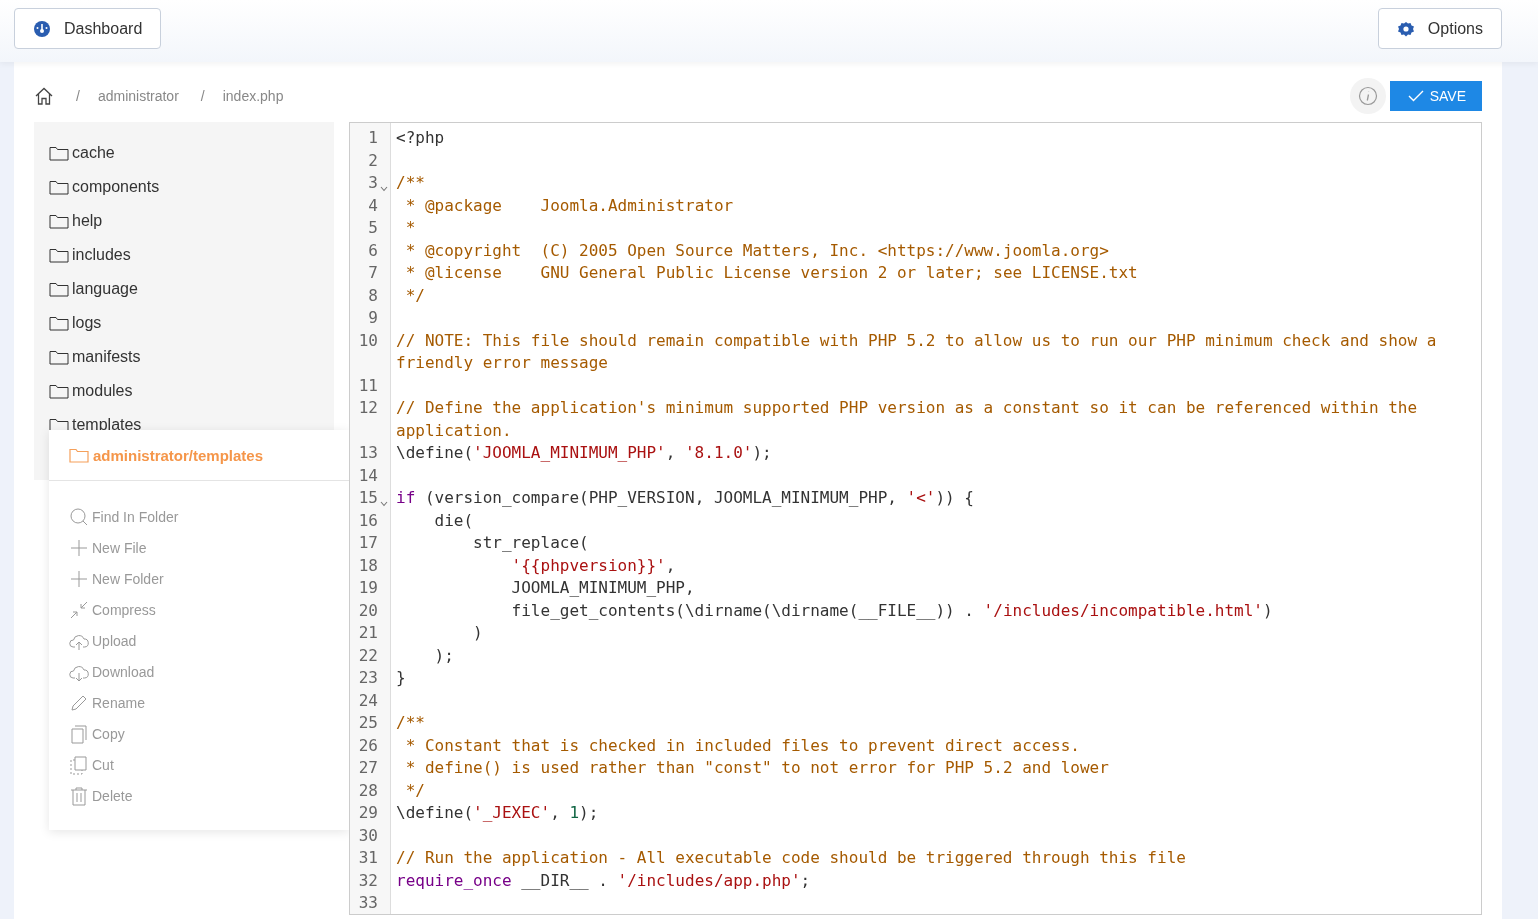  Describe the element at coordinates (368, 880) in the screenshot. I see `line-number: 32` at that location.